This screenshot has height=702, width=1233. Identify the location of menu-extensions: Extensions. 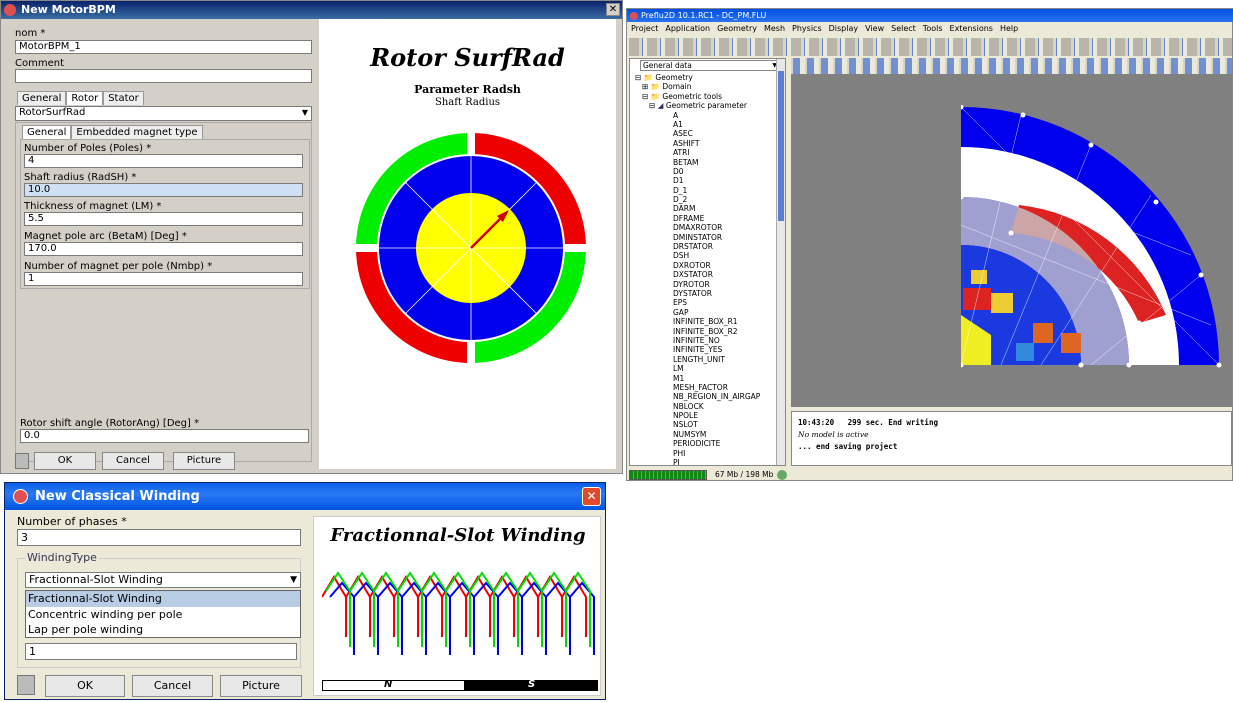
(971, 28).